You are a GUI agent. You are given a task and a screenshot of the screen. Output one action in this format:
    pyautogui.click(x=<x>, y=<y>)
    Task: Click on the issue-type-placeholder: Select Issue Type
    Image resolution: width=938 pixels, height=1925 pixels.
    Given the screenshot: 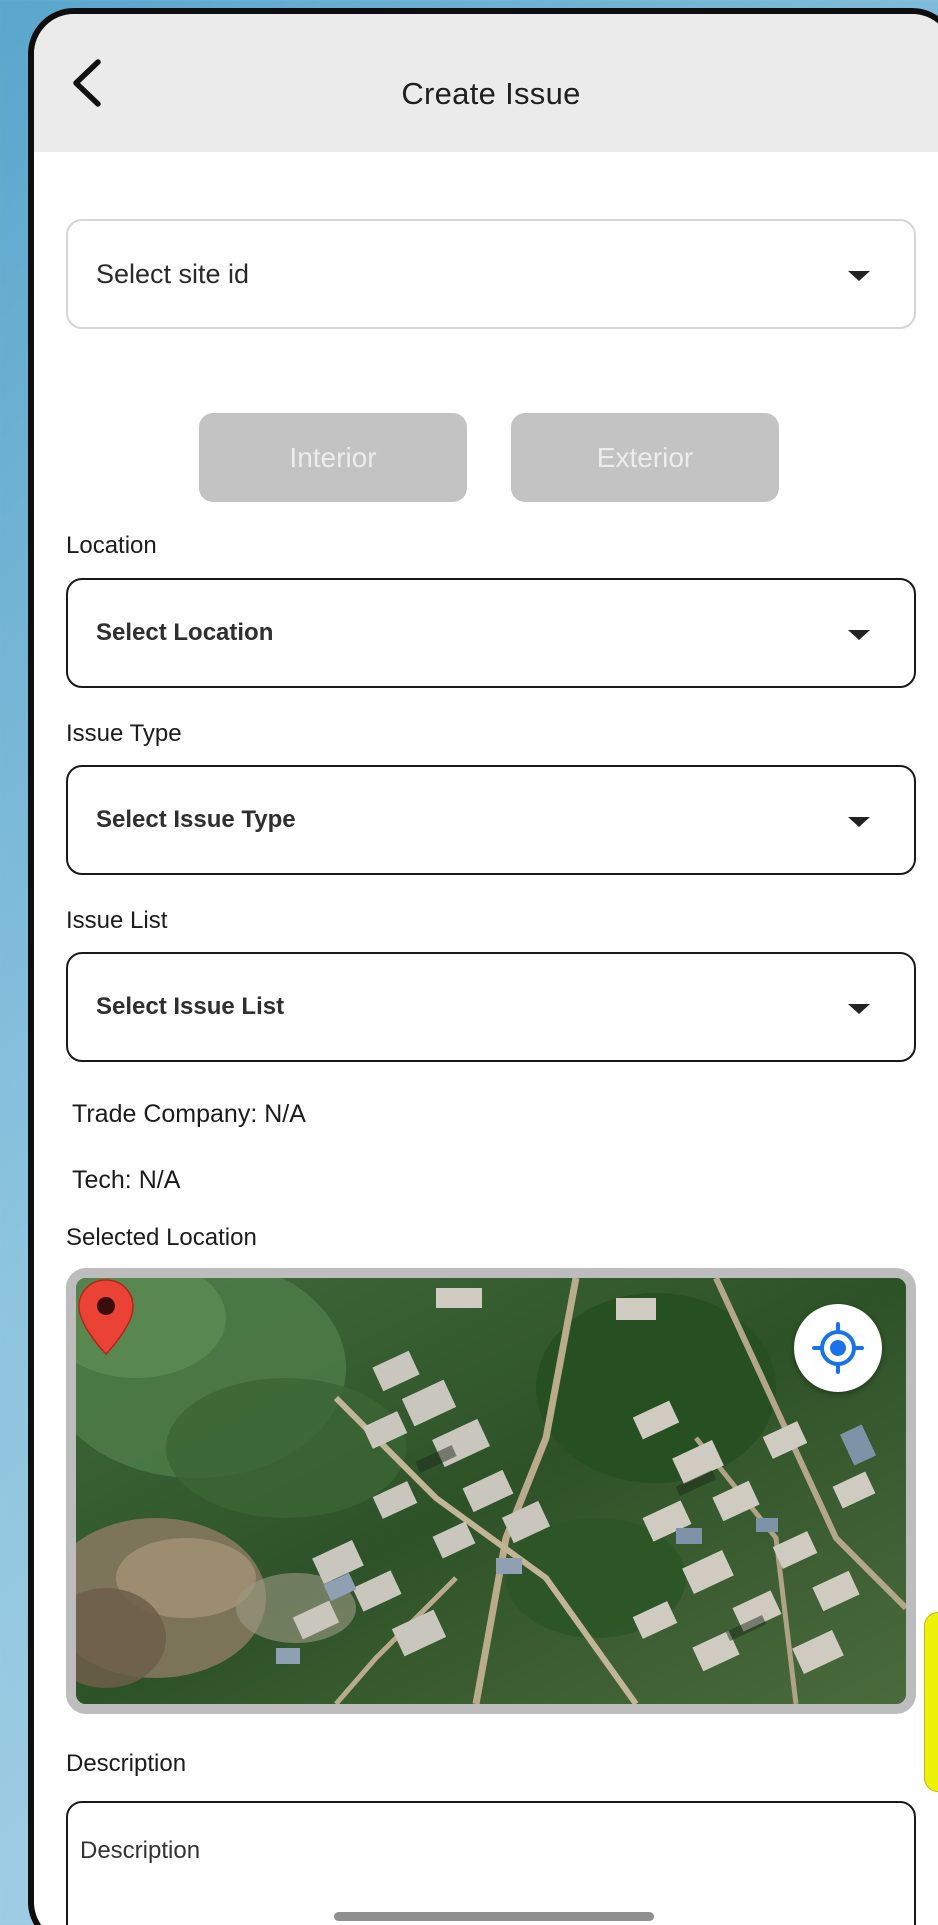 What is the action you would take?
    pyautogui.click(x=196, y=819)
    